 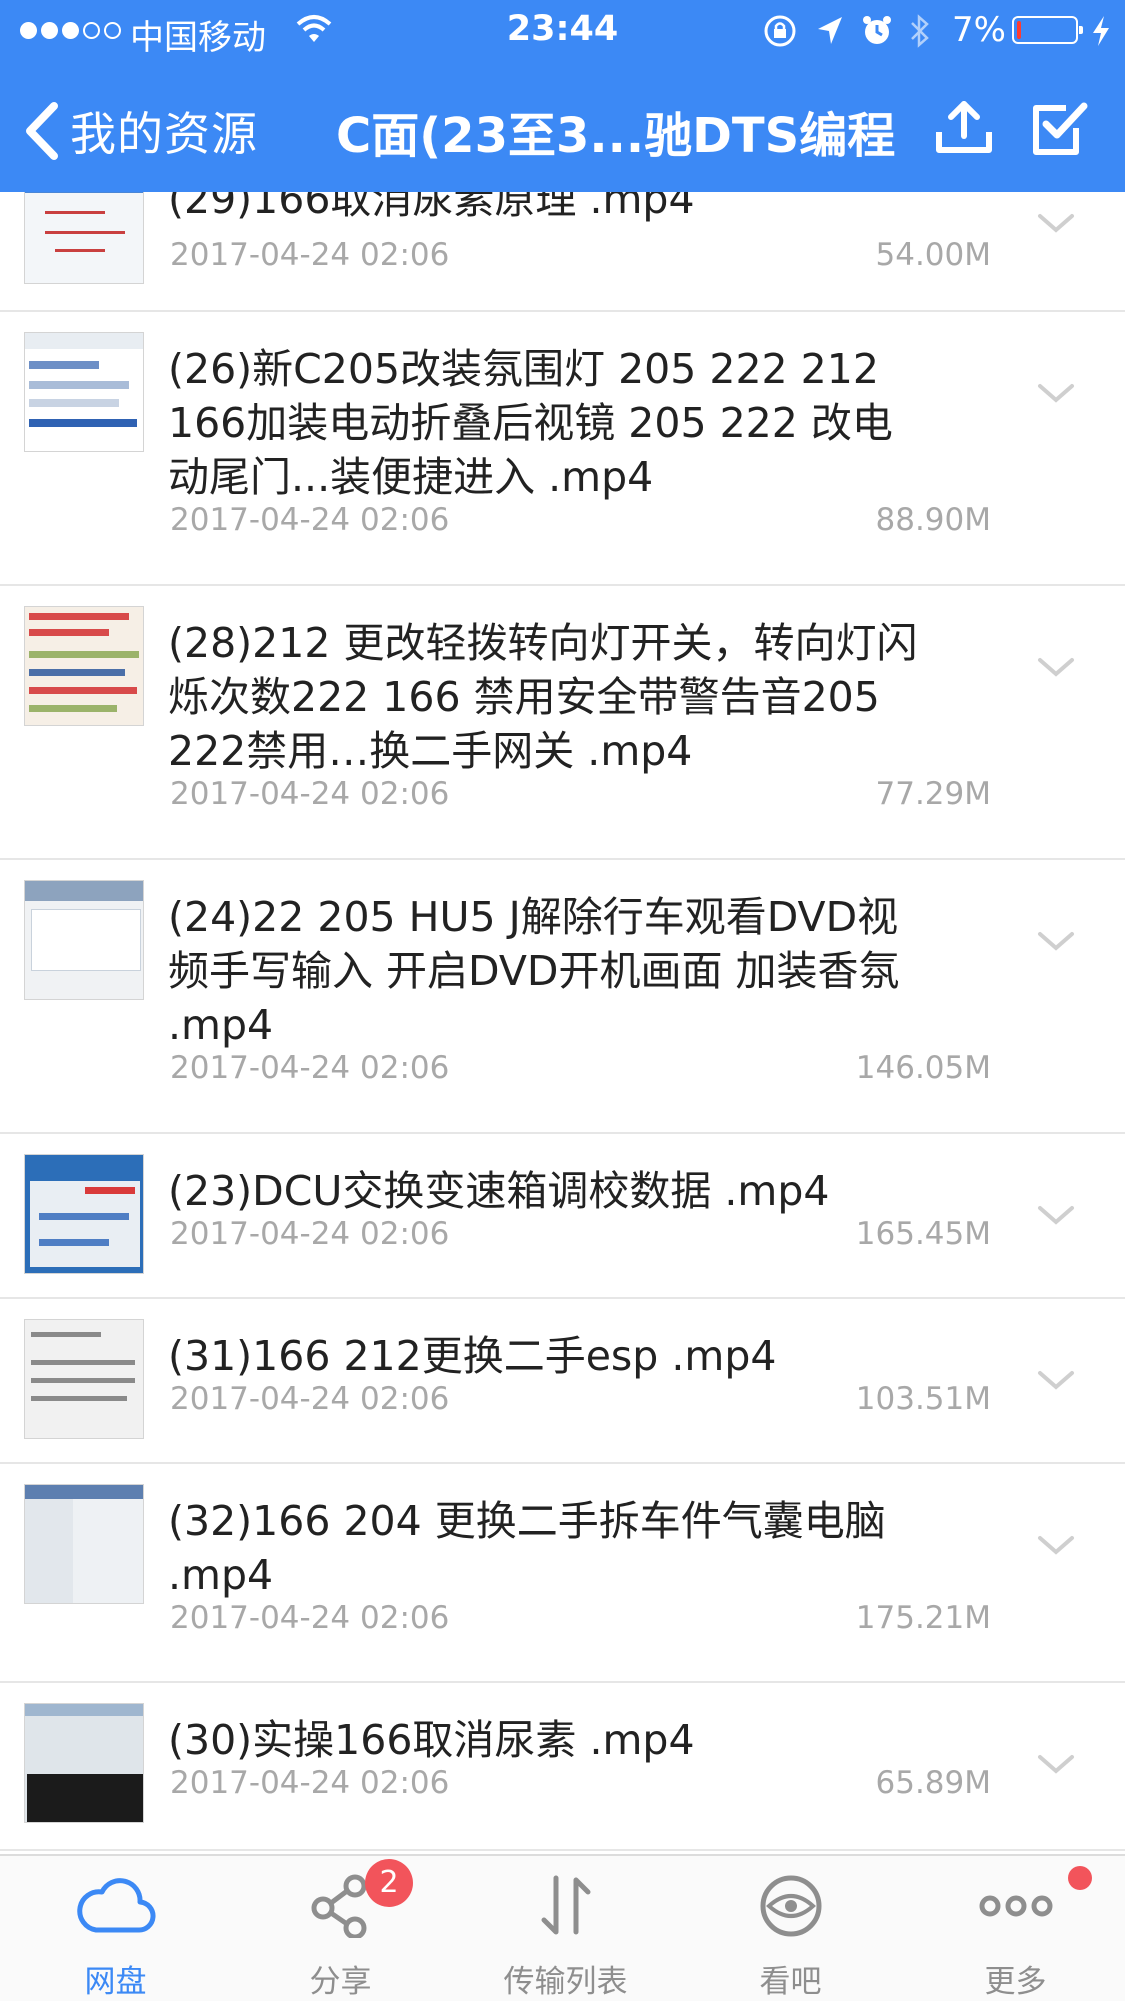 I want to click on location-icon, so click(x=830, y=30).